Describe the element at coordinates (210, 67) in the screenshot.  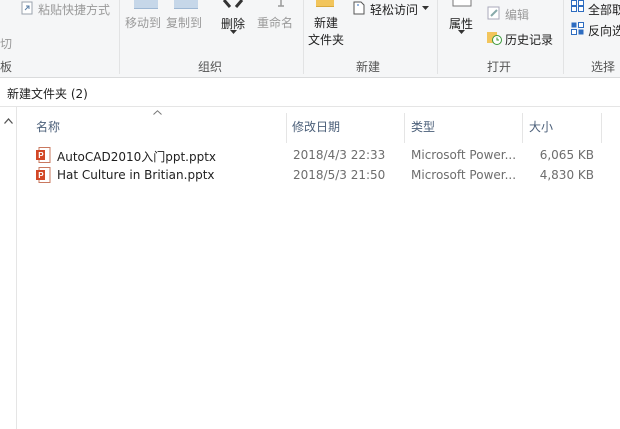
I see `group-label-organize: 组织` at that location.